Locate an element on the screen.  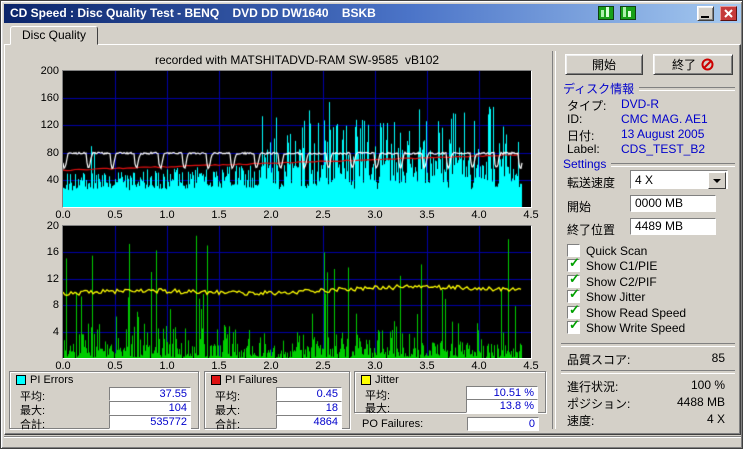
axis-tick-label: 8 is located at coordinates (55, 305).